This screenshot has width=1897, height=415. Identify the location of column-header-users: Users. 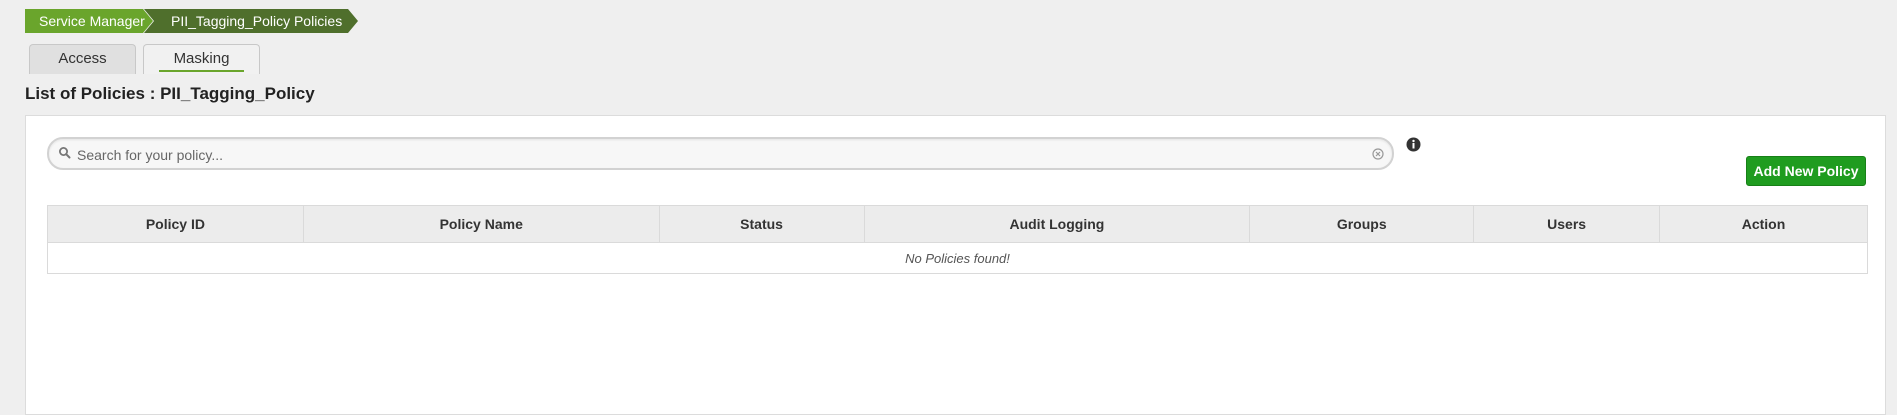
(1567, 224).